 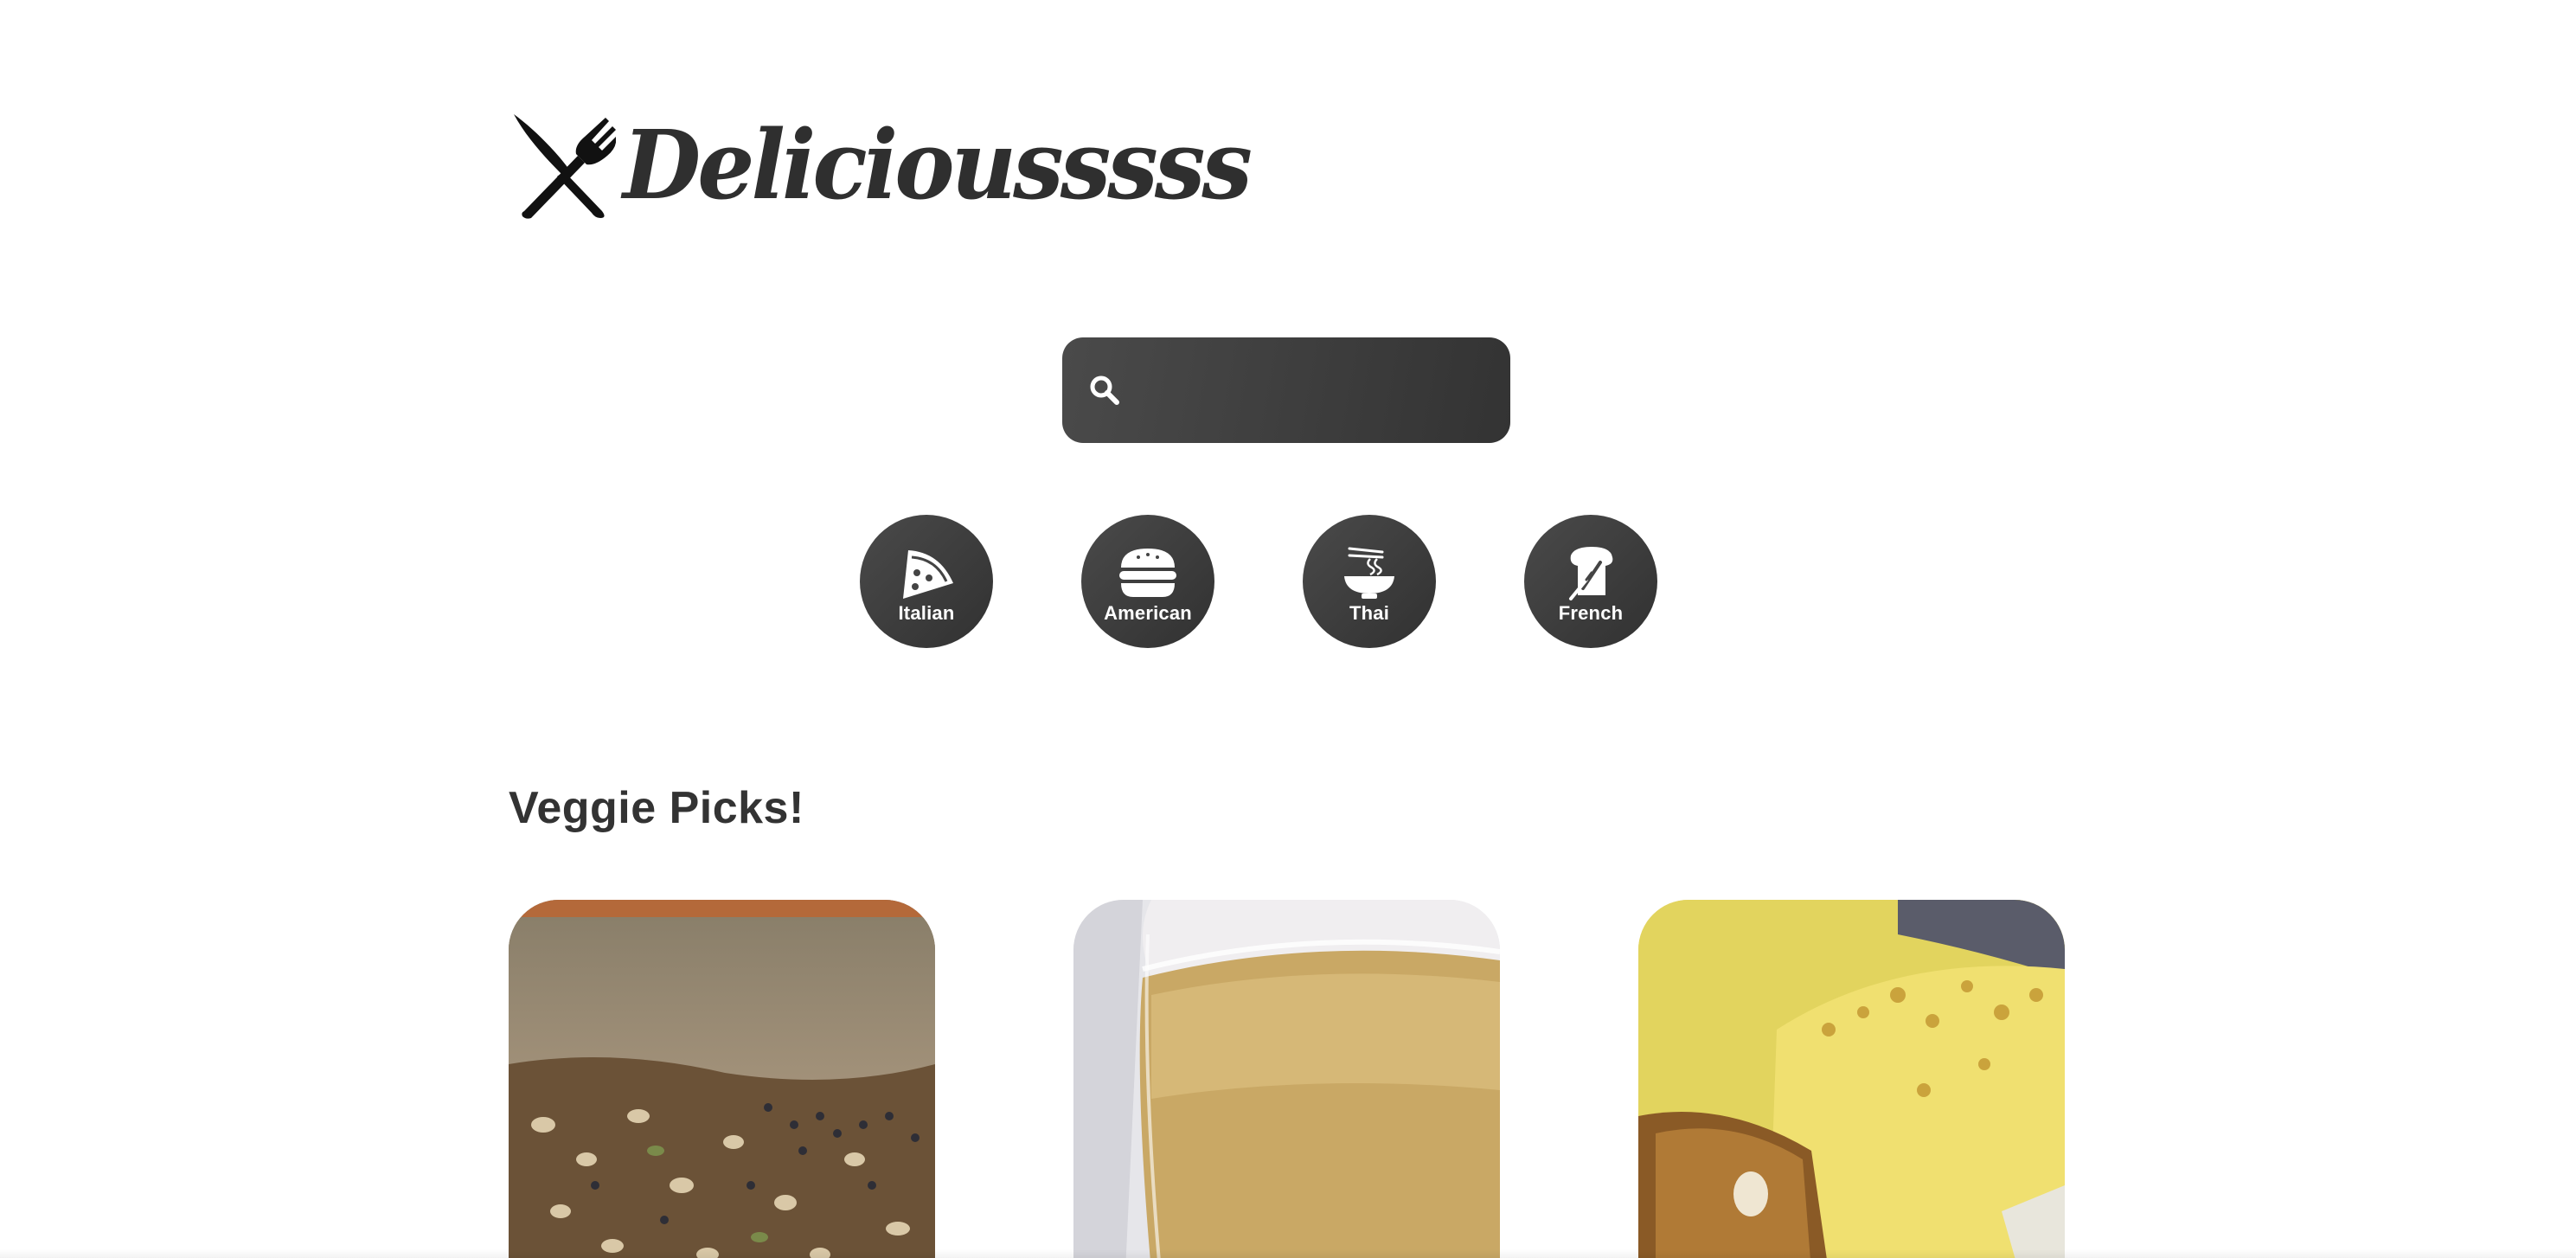 What do you see at coordinates (656, 808) in the screenshot?
I see `section-title: Veggie Picks!` at bounding box center [656, 808].